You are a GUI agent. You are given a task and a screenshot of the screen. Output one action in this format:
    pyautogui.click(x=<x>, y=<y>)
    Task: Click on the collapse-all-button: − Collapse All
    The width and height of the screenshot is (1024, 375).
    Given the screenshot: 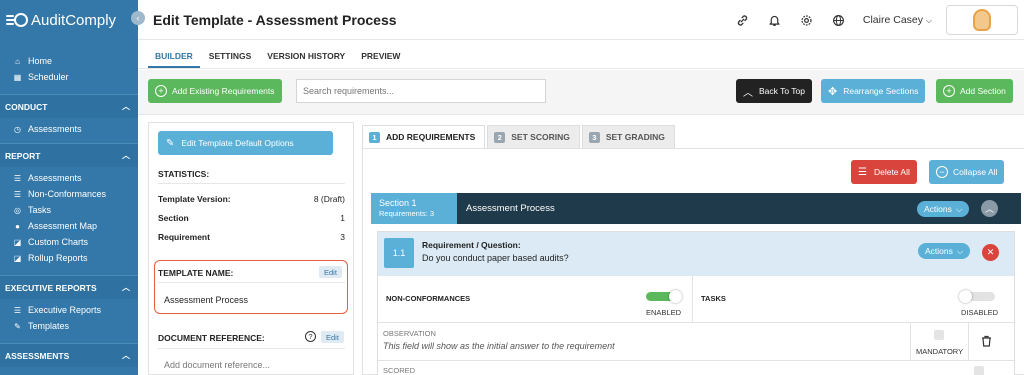 What is the action you would take?
    pyautogui.click(x=967, y=172)
    